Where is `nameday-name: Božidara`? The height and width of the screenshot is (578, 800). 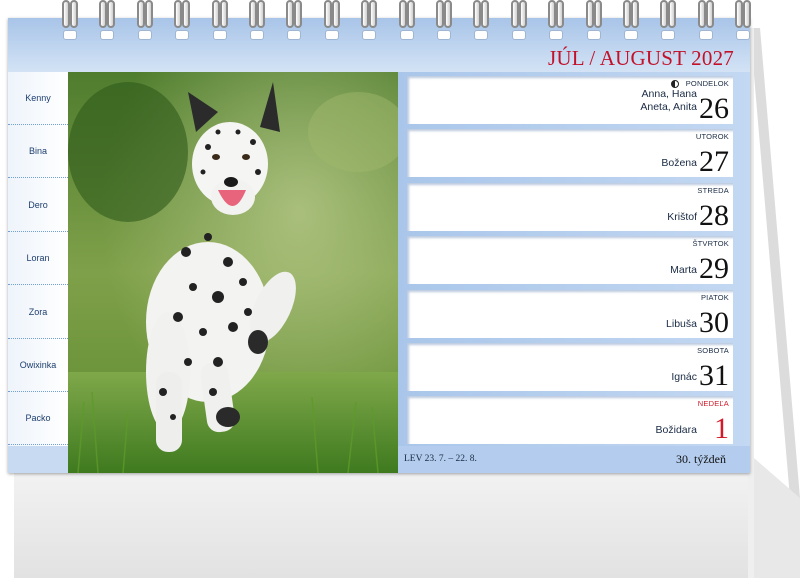 nameday-name: Božidara is located at coordinates (676, 430).